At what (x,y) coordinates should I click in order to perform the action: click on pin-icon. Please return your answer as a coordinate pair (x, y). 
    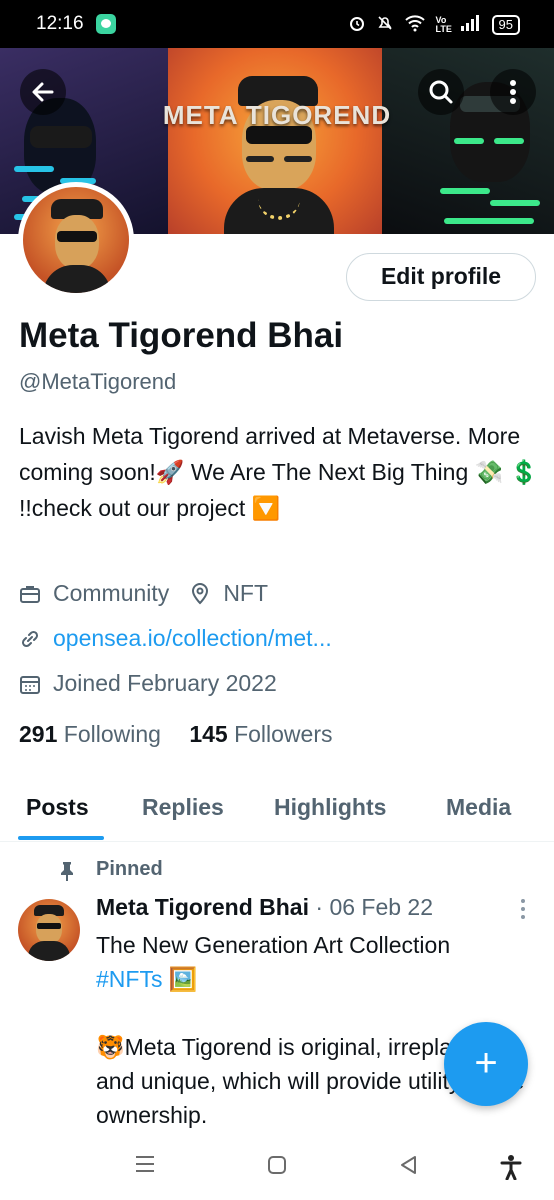
    Looking at the image, I should click on (67, 871).